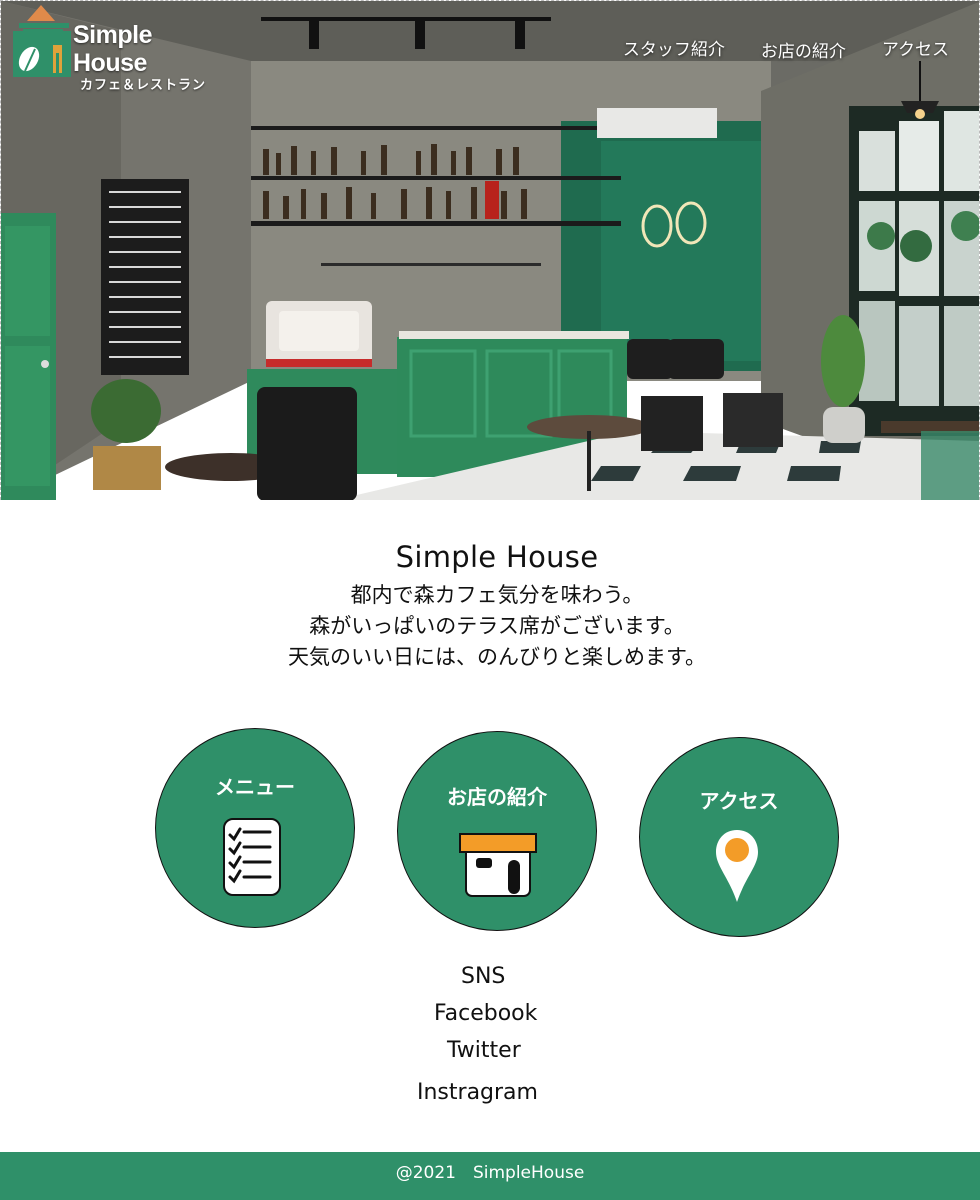  I want to click on twitter-link: Twitter, so click(484, 1050).